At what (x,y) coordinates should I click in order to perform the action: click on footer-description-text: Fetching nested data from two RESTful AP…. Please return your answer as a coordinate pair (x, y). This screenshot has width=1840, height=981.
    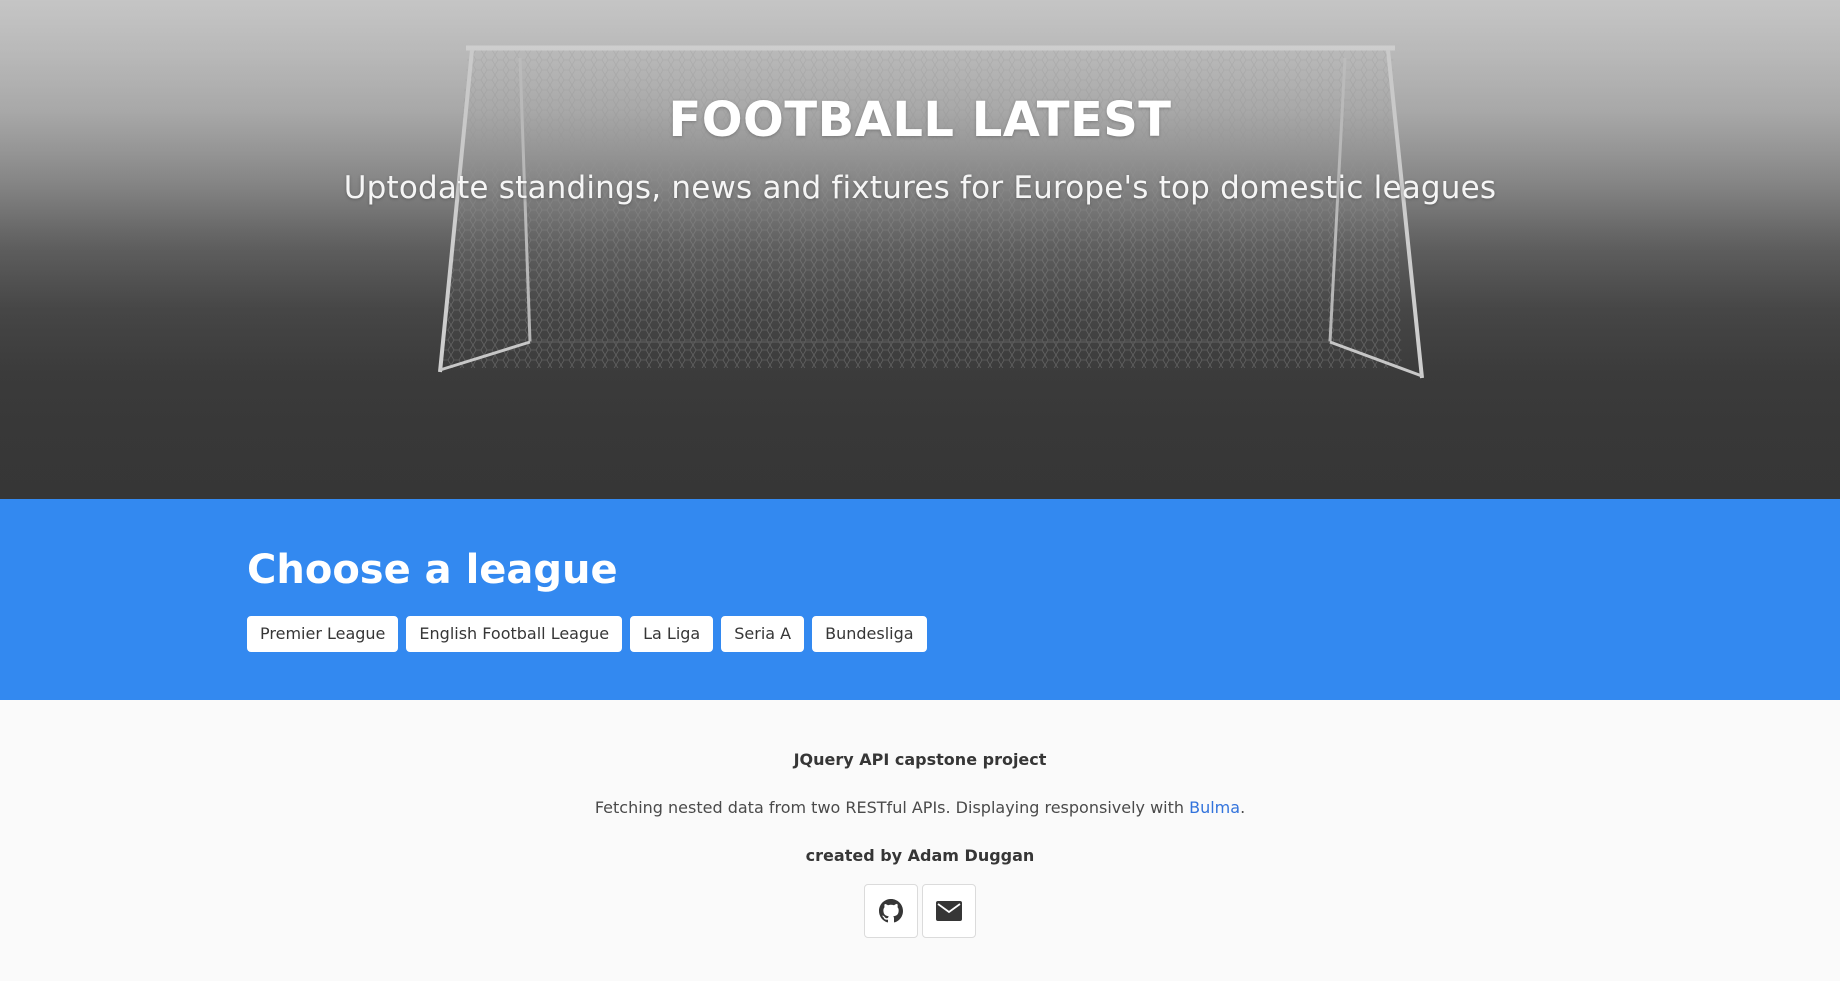
    Looking at the image, I should click on (892, 807).